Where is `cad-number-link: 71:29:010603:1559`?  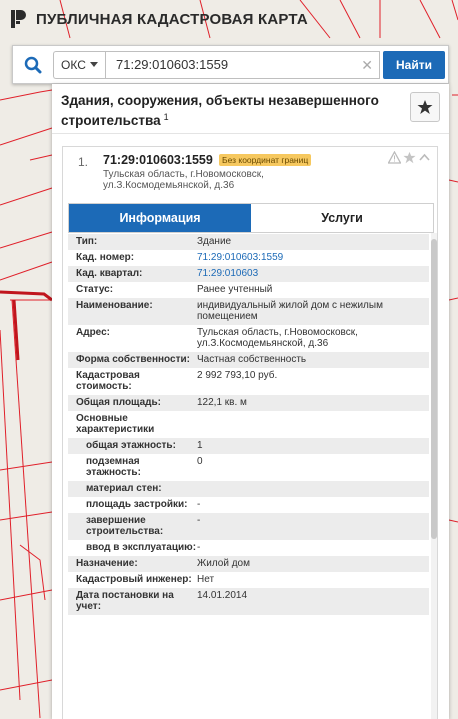
cad-number-link: 71:29:010603:1559 is located at coordinates (313, 257).